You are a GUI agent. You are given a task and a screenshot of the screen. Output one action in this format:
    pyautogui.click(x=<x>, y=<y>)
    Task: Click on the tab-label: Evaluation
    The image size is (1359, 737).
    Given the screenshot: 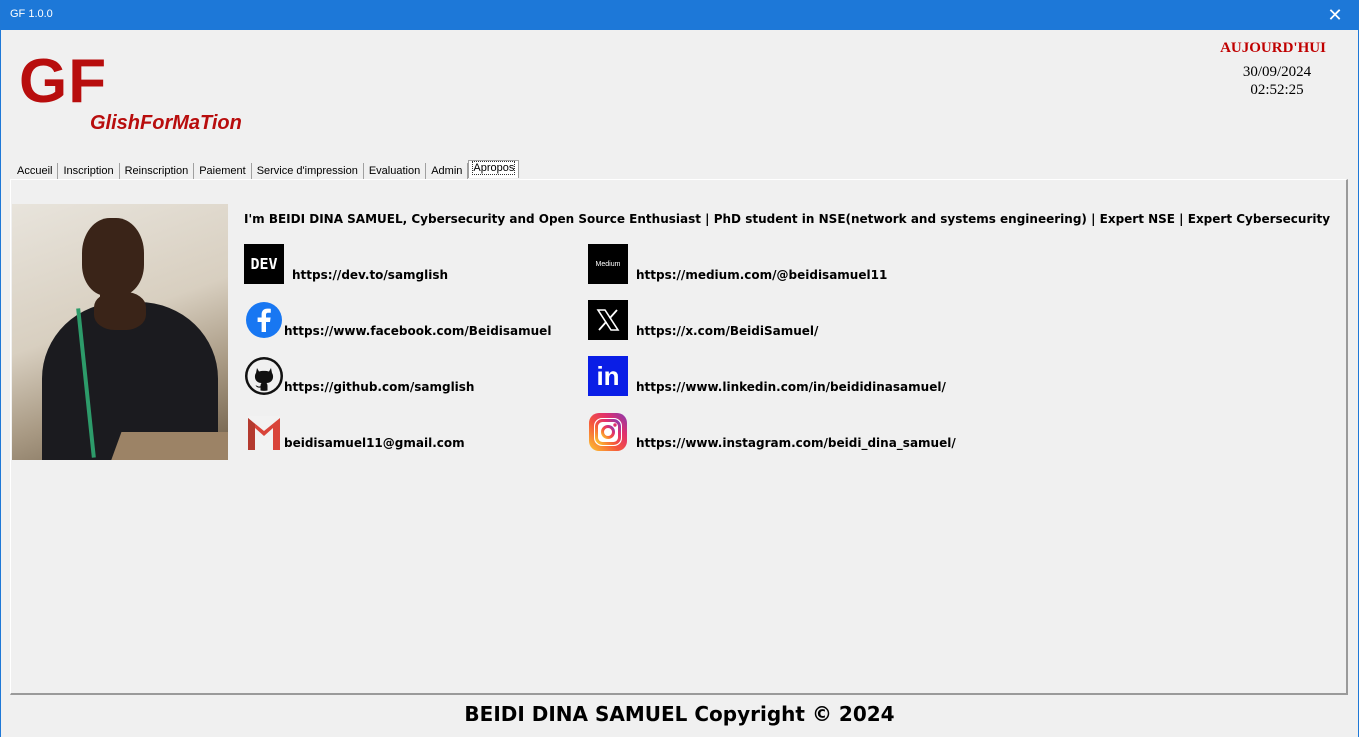 What is the action you would take?
    pyautogui.click(x=394, y=171)
    